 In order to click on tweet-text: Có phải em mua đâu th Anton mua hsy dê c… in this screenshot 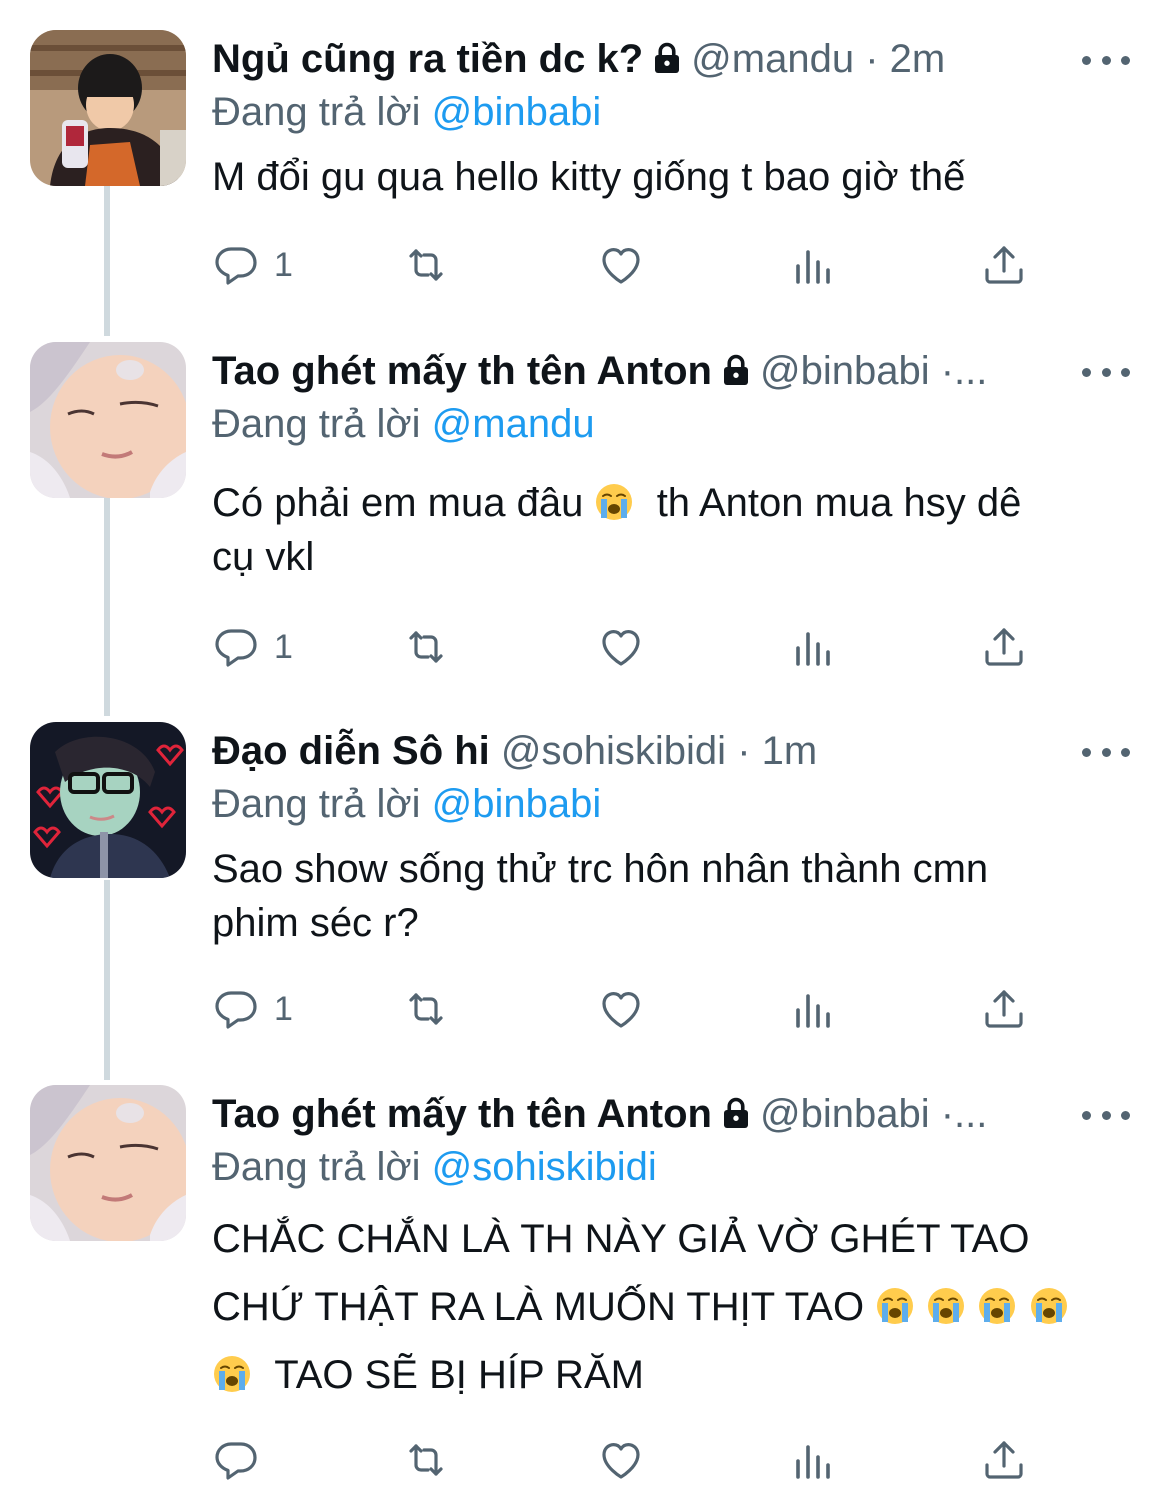, I will do `click(667, 530)`.